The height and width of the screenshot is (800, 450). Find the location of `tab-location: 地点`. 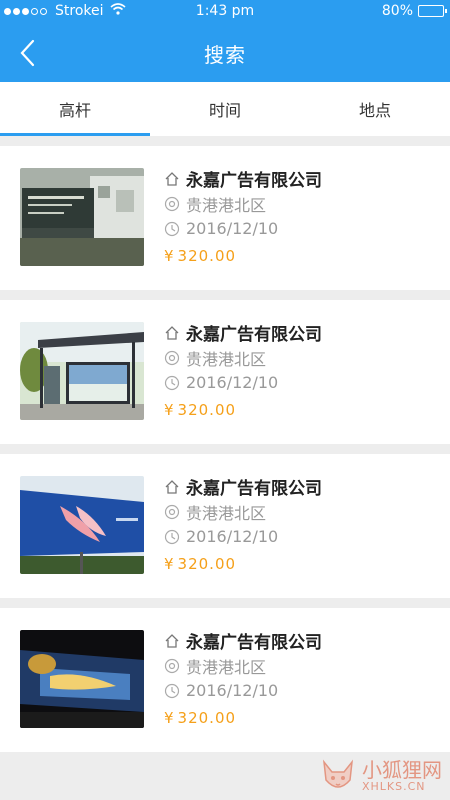

tab-location: 地点 is located at coordinates (375, 109).